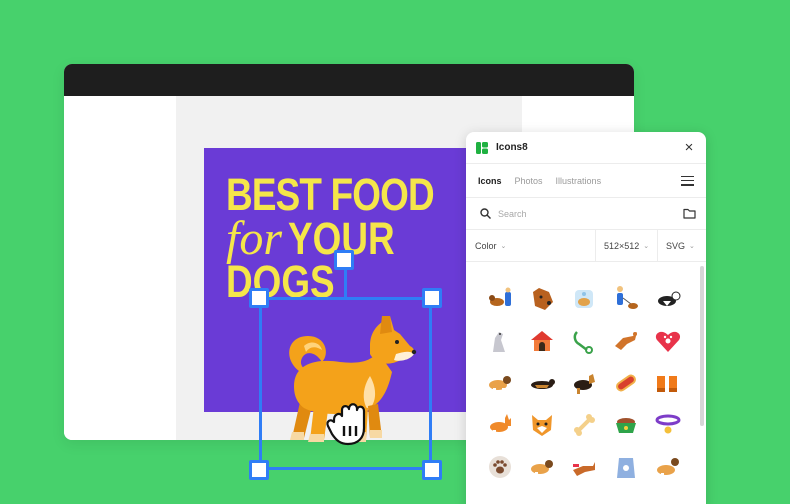 The width and height of the screenshot is (790, 504). What do you see at coordinates (259, 298) in the screenshot?
I see `resize-handle-top-left` at bounding box center [259, 298].